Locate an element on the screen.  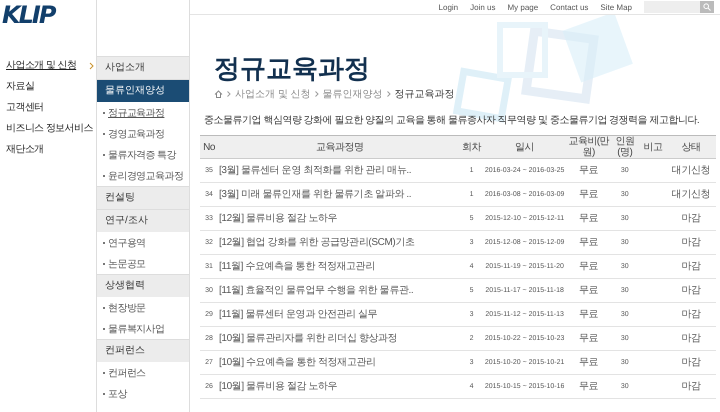
nav-item: 고객센터 is located at coordinates (51, 108).